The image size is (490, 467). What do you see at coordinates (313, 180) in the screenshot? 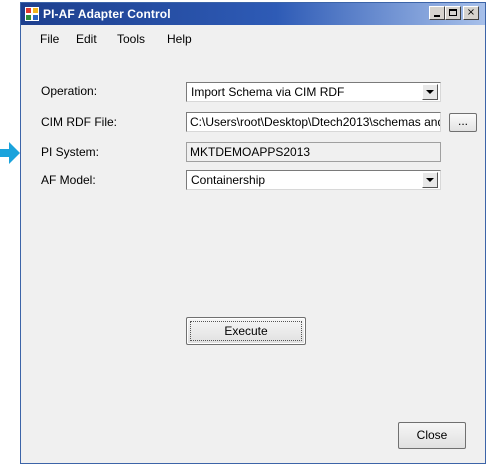
I see `af-model-dropdown: Containership` at bounding box center [313, 180].